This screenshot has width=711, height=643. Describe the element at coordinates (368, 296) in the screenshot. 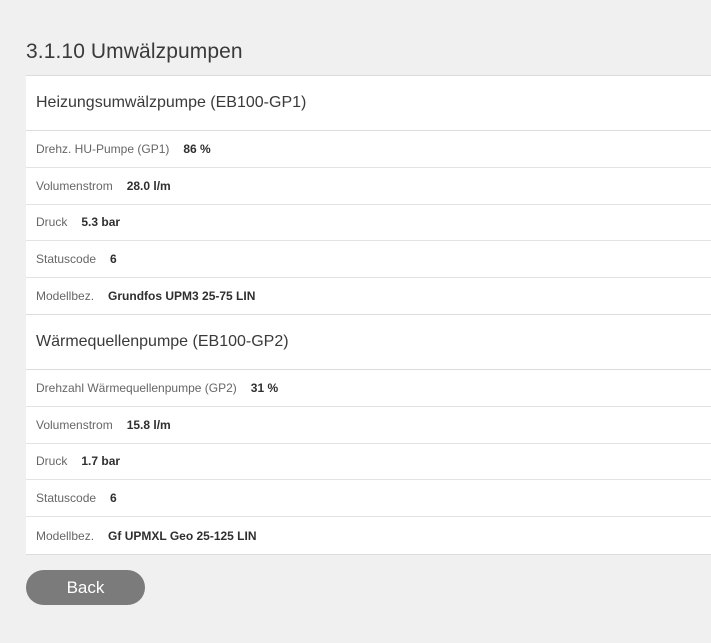

I see `row-gp1-model: Modellbez. Grundfos UPM3 25-75 LIN` at that location.